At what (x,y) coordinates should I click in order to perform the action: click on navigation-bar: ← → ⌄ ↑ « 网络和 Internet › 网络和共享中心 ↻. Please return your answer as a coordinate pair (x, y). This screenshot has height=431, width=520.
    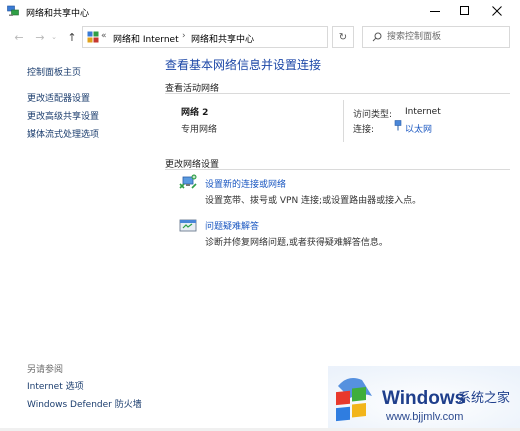
    Looking at the image, I should click on (260, 37).